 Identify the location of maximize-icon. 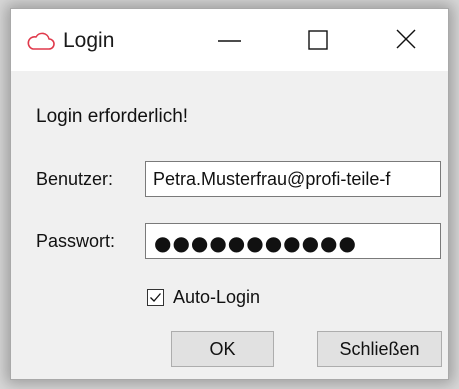
(318, 40).